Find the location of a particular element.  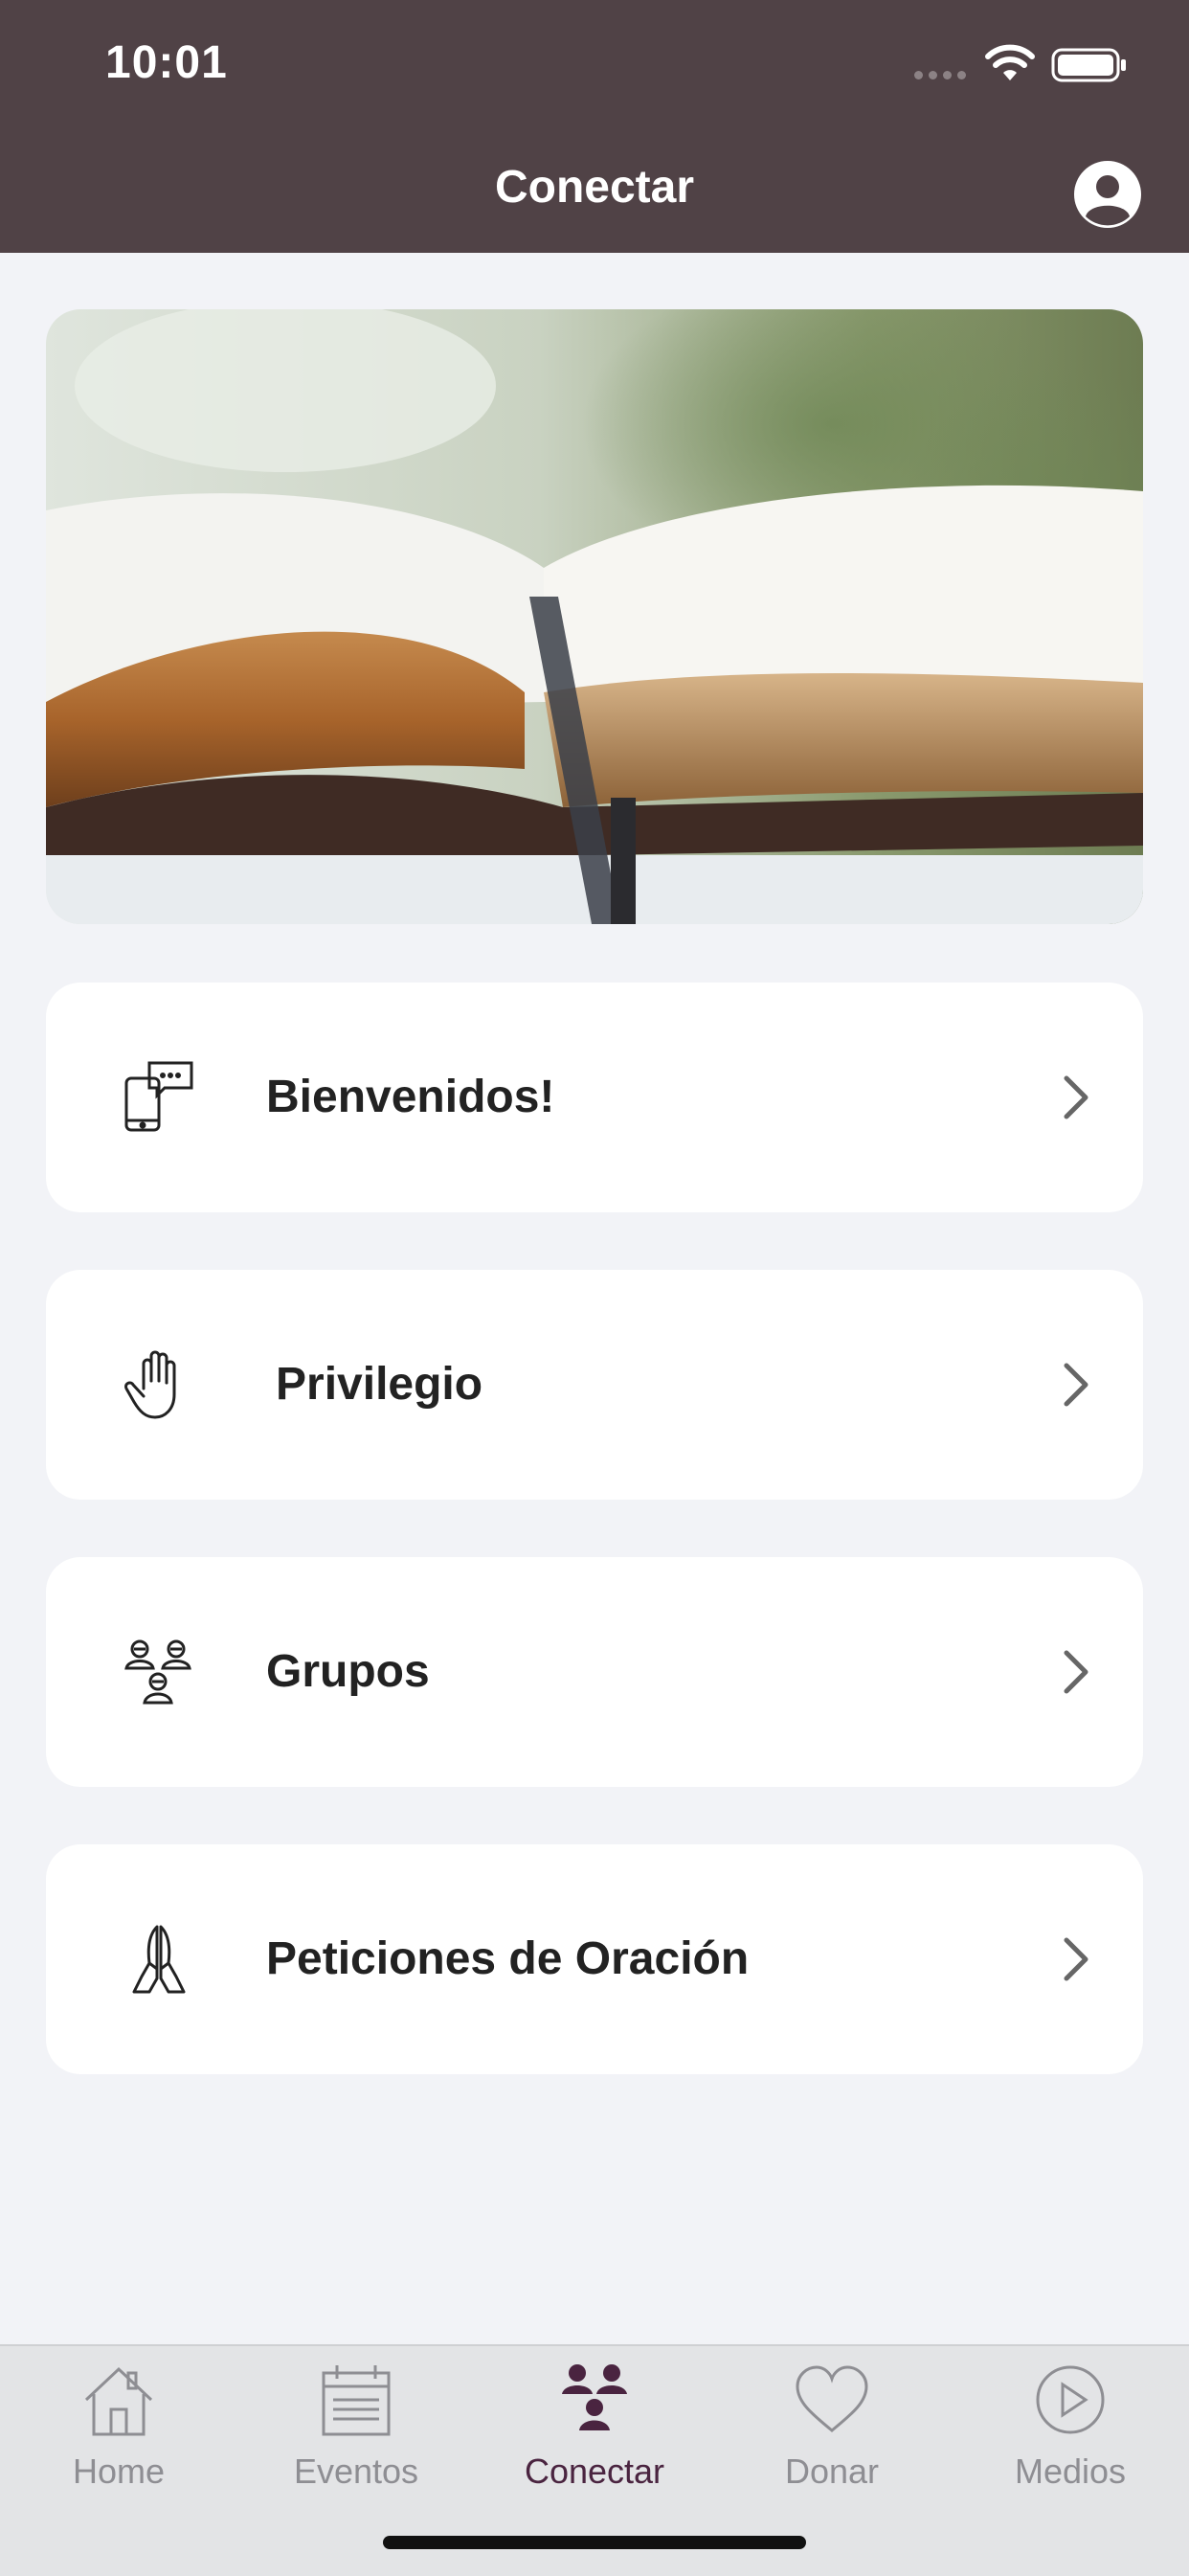

tab-label: Donar is located at coordinates (832, 2471).